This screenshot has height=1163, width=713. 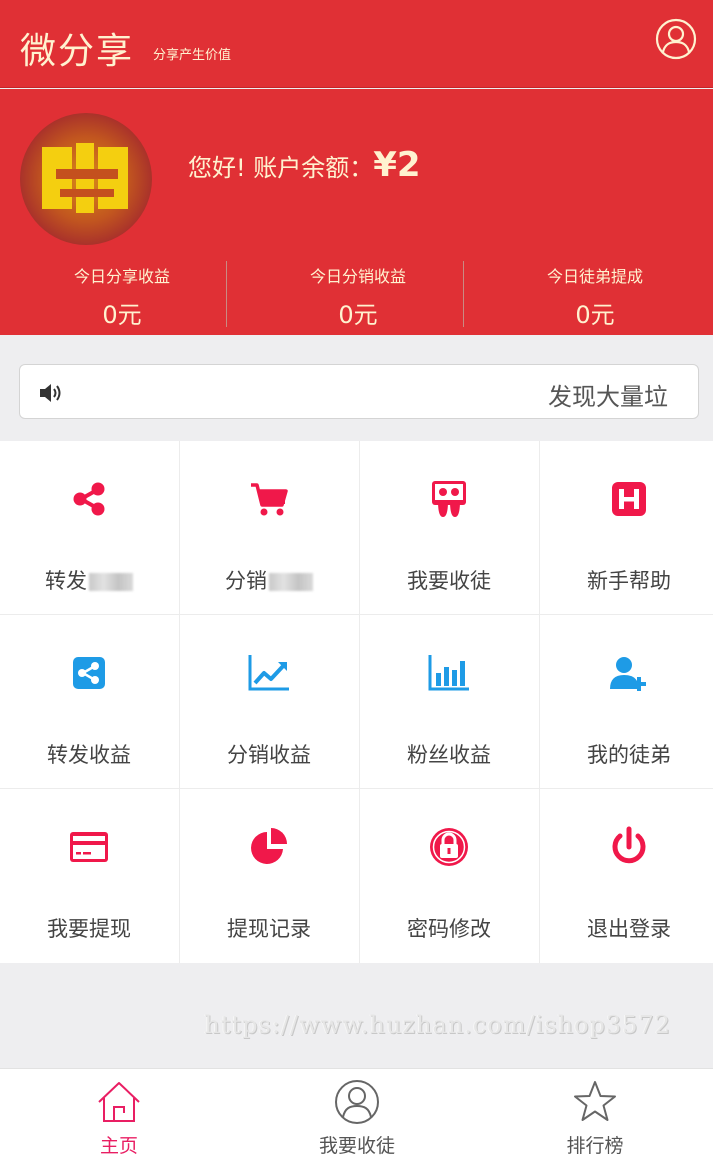 What do you see at coordinates (437, 1025) in the screenshot?
I see `watermark: https://www.huzhan.com/ishop3572` at bounding box center [437, 1025].